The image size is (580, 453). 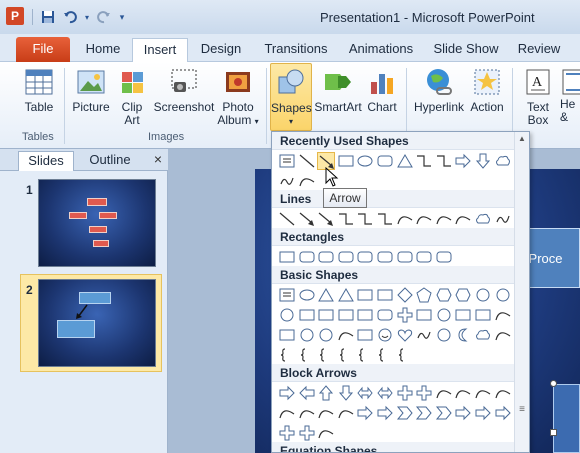 I want to click on tab-home: Home, so click(x=103, y=50).